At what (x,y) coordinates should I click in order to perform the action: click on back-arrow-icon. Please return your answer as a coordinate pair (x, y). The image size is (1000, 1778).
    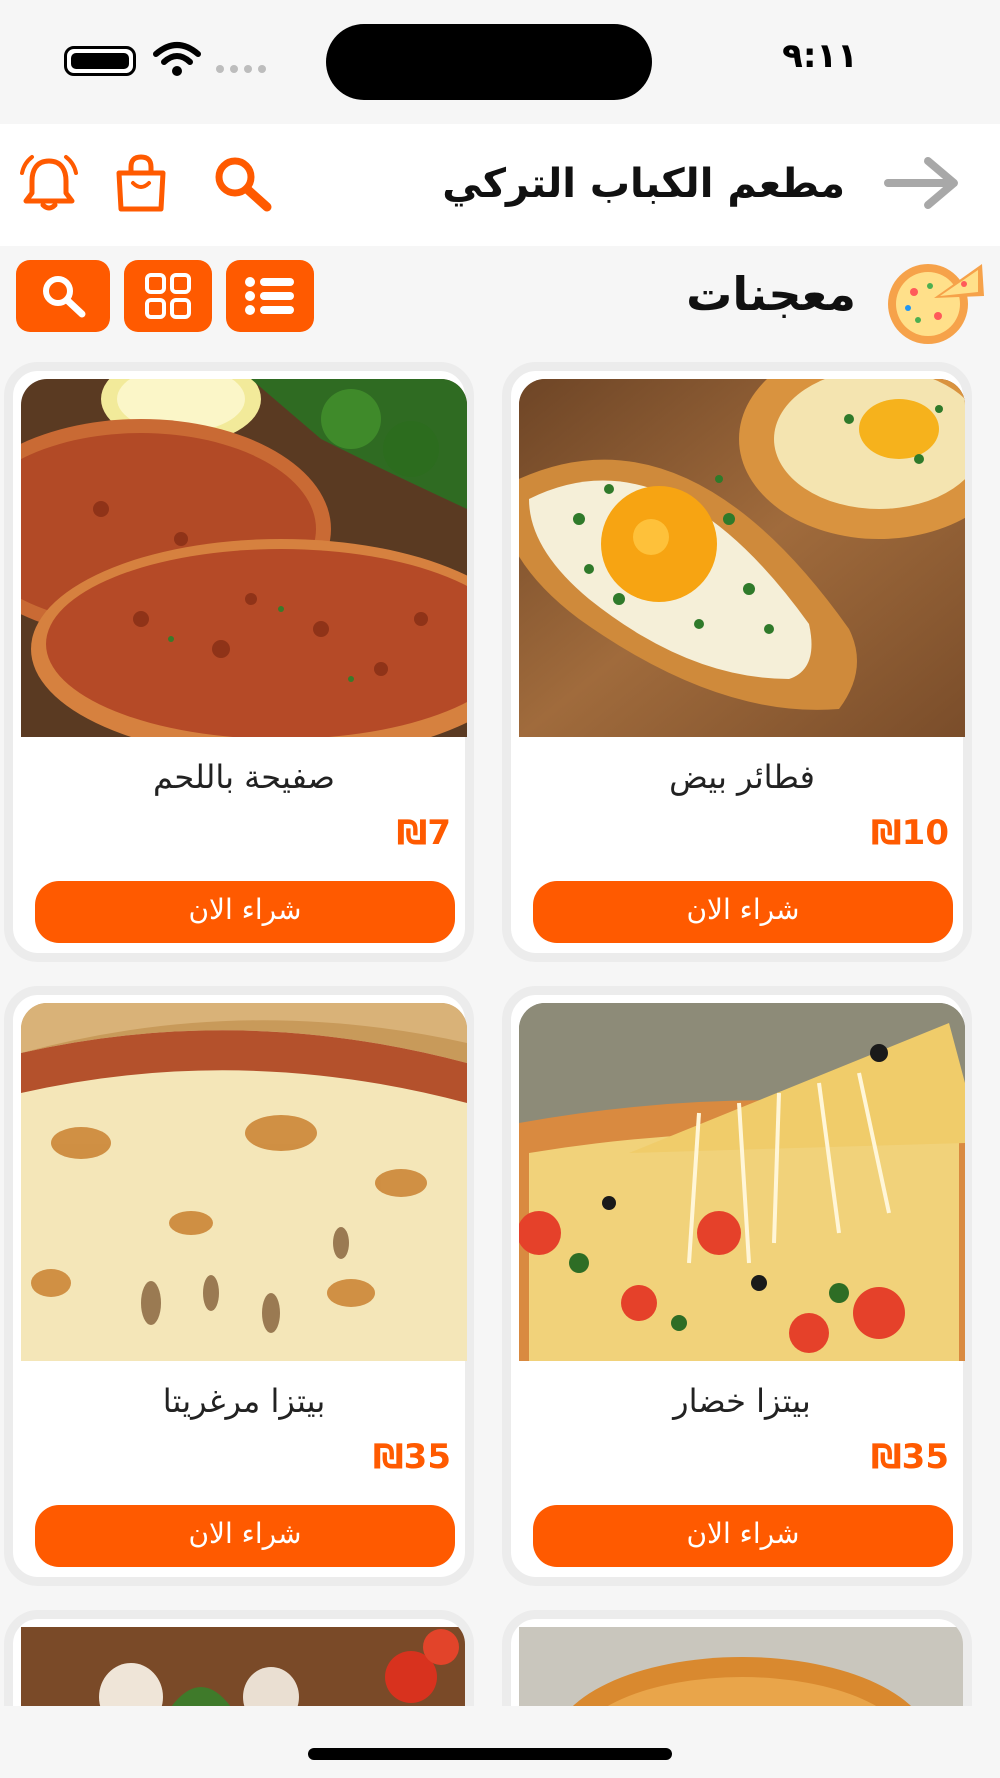
    Looking at the image, I should click on (922, 183).